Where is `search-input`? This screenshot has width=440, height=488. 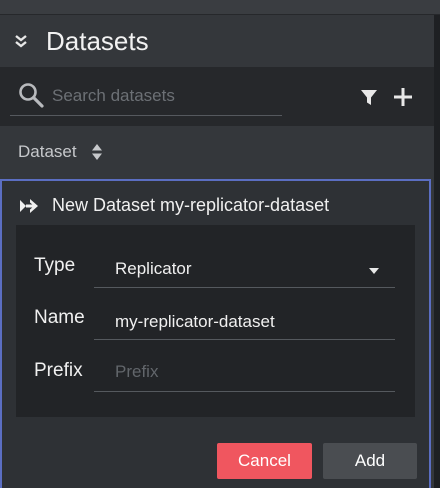 search-input is located at coordinates (167, 96).